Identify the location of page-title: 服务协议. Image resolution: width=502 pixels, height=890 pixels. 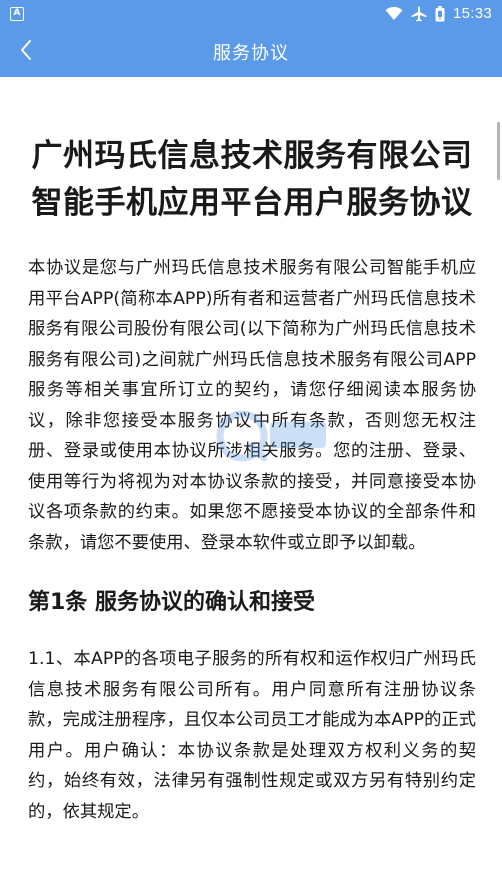
(251, 53).